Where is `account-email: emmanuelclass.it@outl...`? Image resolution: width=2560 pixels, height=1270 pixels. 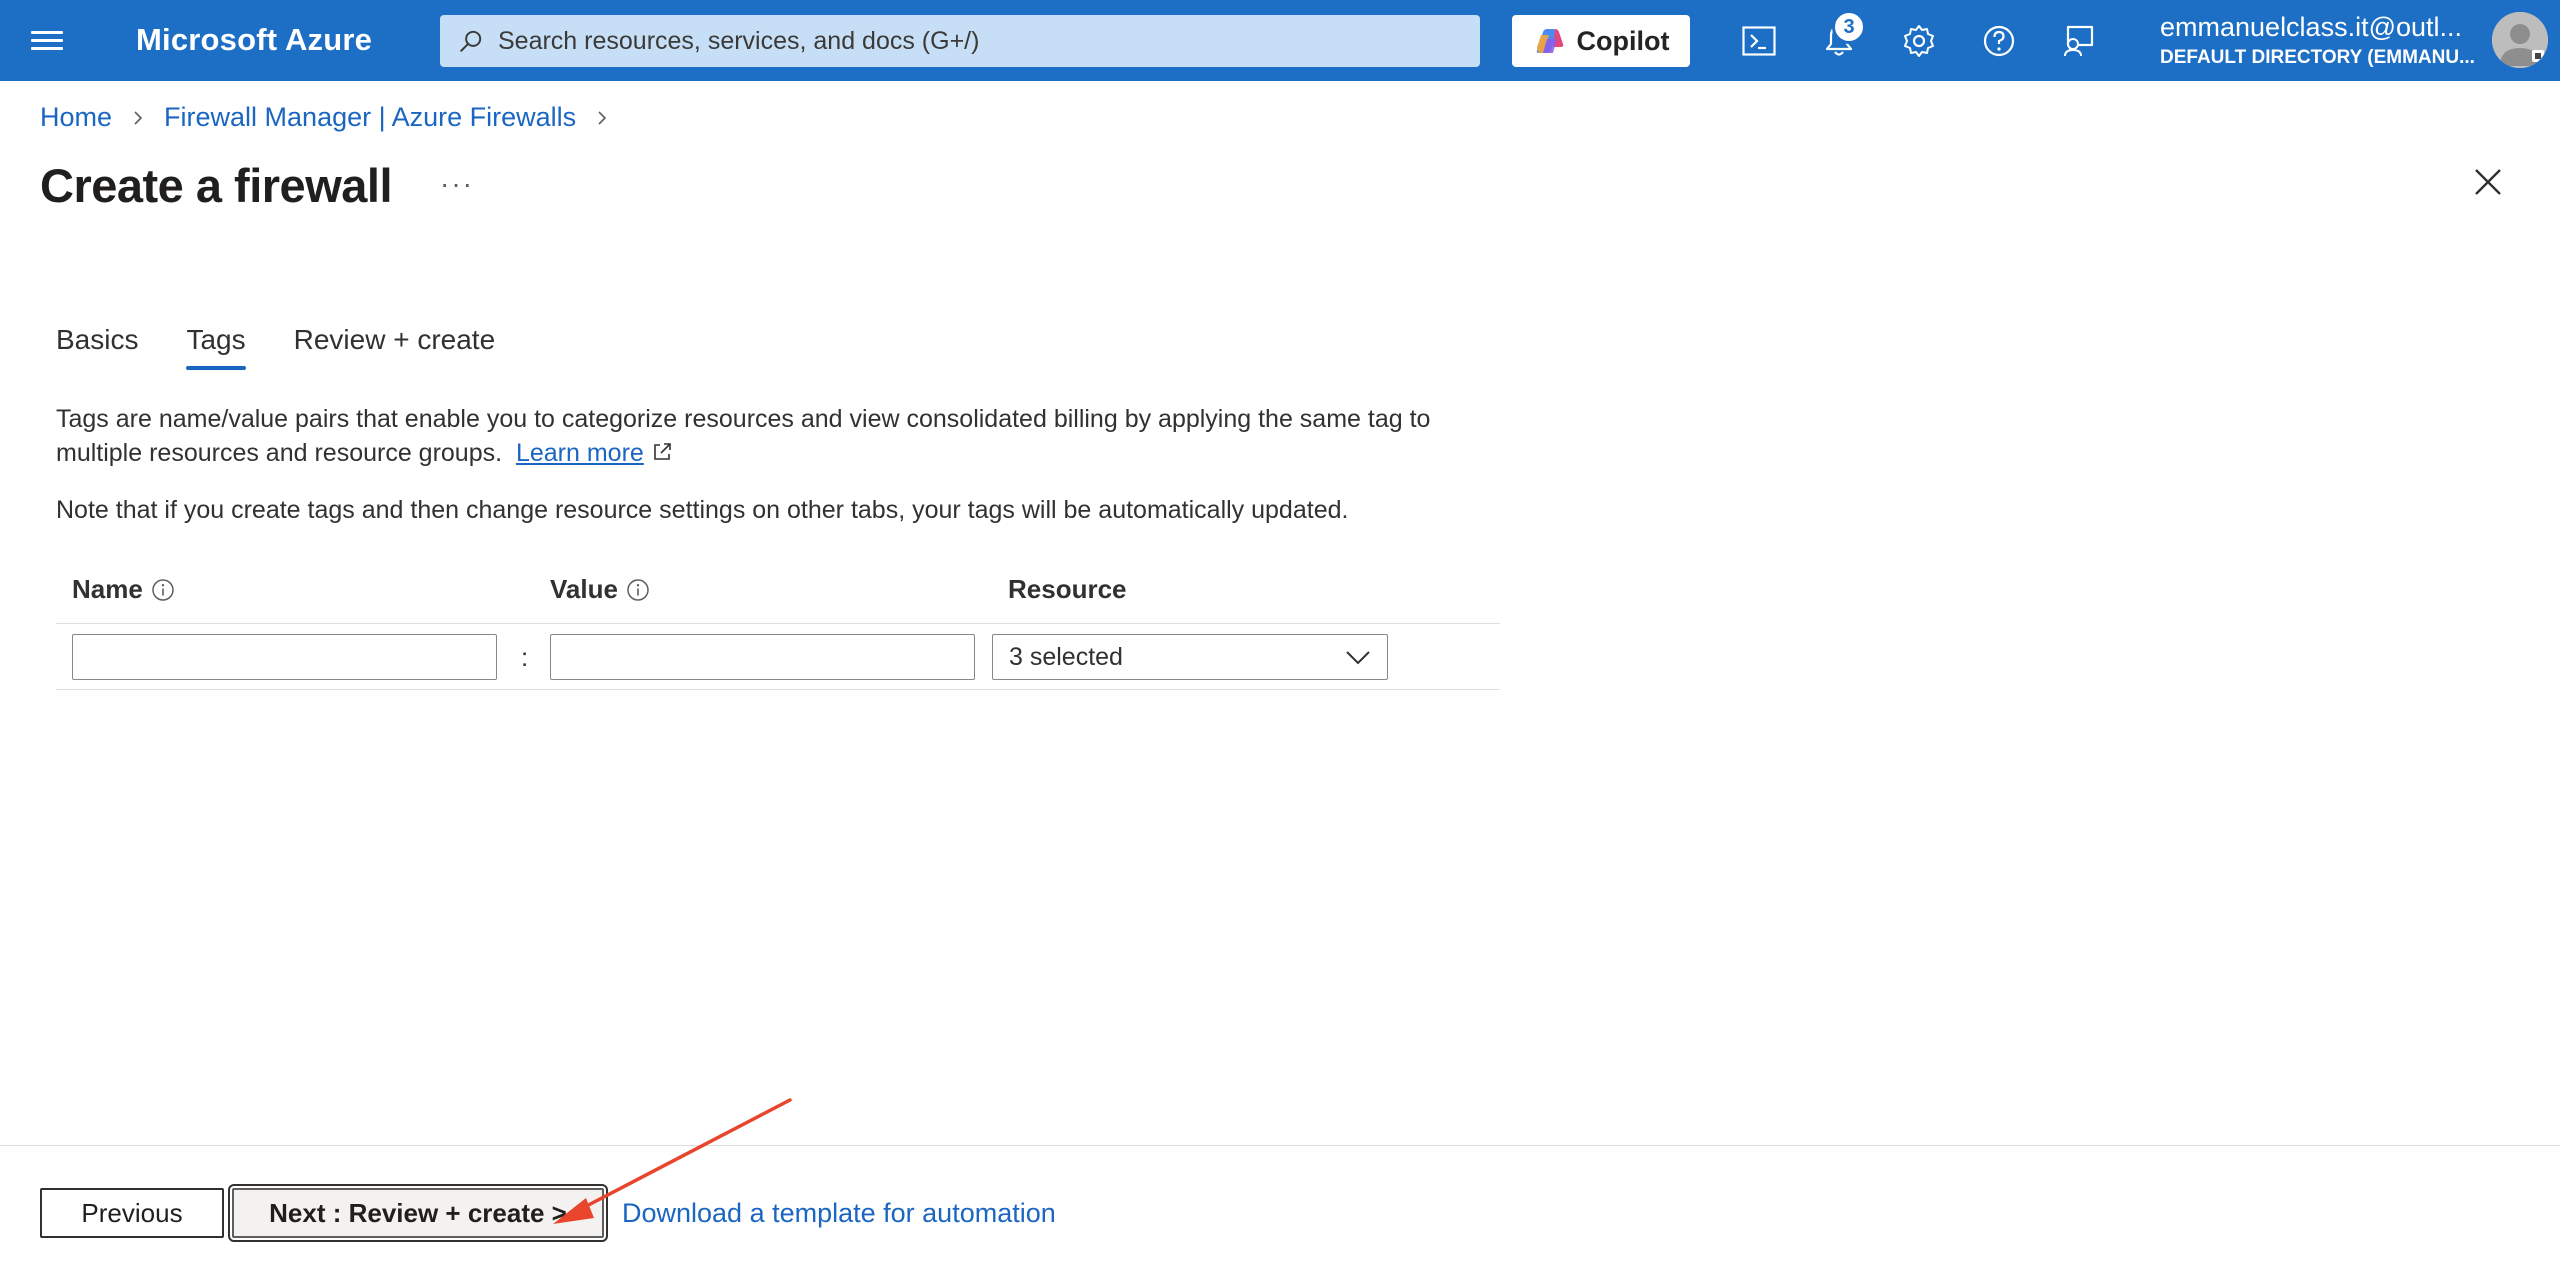
account-email: emmanuelclass.it@outl... is located at coordinates (2311, 27).